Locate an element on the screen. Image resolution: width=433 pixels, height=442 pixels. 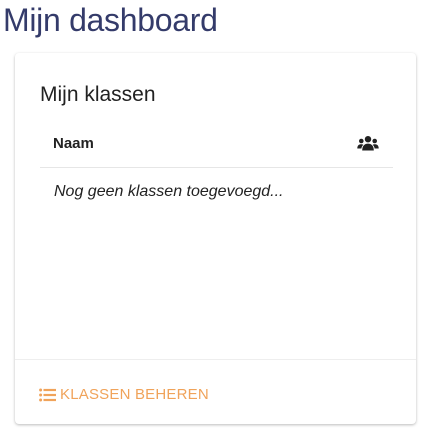
manage-classes-label: KLASSEN BEHEREN is located at coordinates (134, 394).